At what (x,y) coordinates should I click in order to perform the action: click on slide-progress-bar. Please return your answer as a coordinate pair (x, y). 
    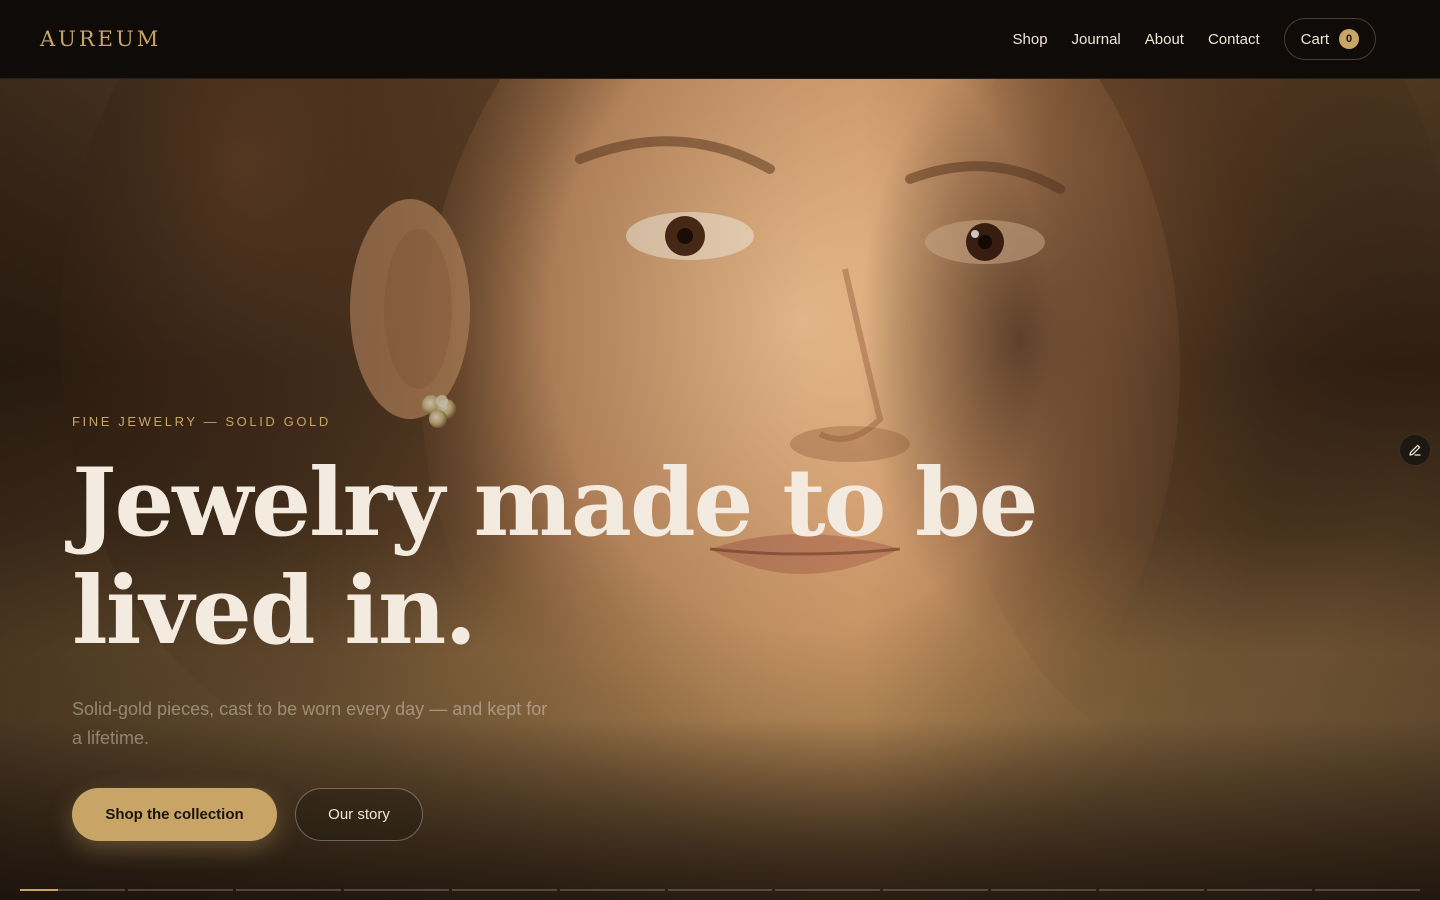
    Looking at the image, I should click on (720, 890).